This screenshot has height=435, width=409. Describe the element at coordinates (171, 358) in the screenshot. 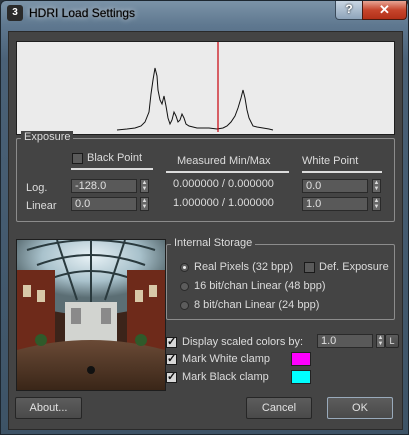

I see `mark-white-clamp-checkbox` at that location.